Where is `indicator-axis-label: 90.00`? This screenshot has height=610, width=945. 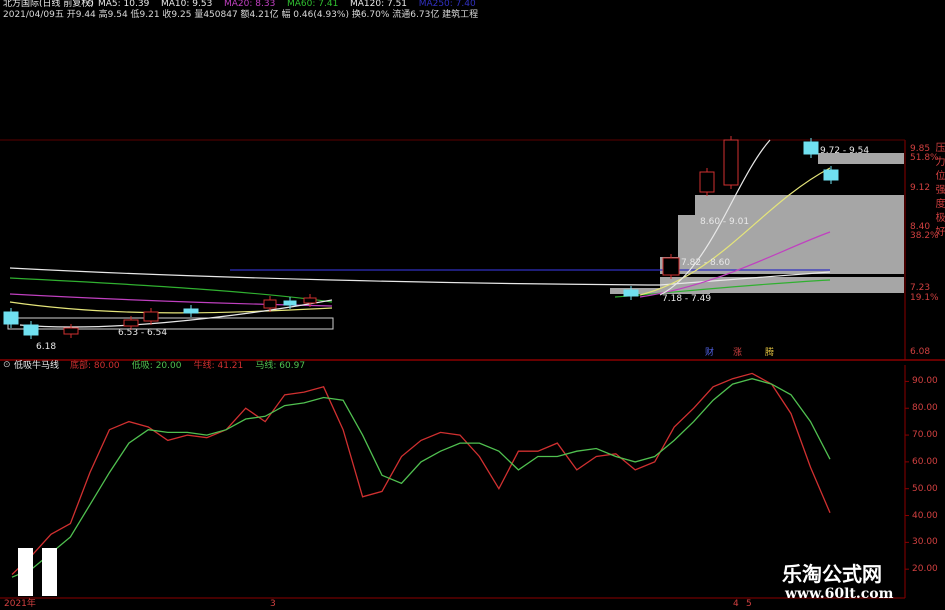
indicator-axis-label: 90.00 is located at coordinates (925, 381).